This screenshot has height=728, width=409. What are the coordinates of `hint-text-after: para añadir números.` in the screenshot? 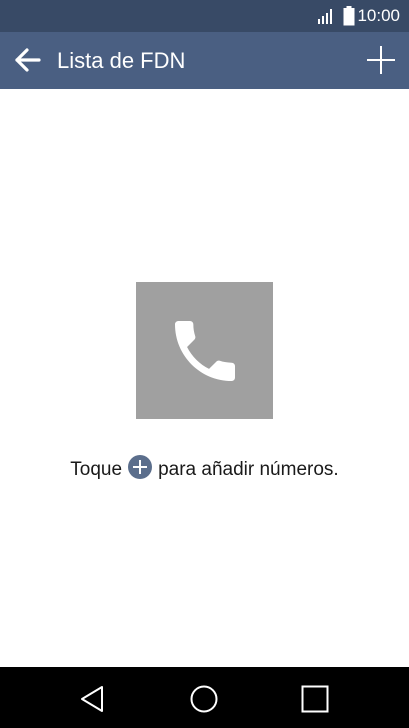 It's located at (248, 469).